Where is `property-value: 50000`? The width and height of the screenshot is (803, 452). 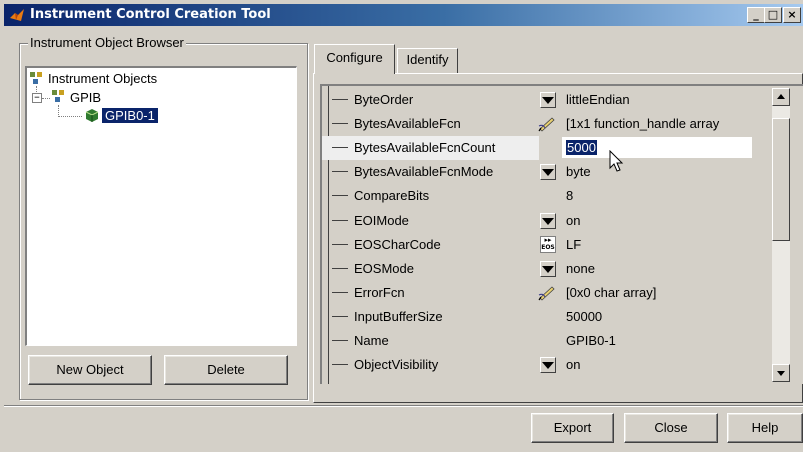 property-value: 50000 is located at coordinates (584, 316).